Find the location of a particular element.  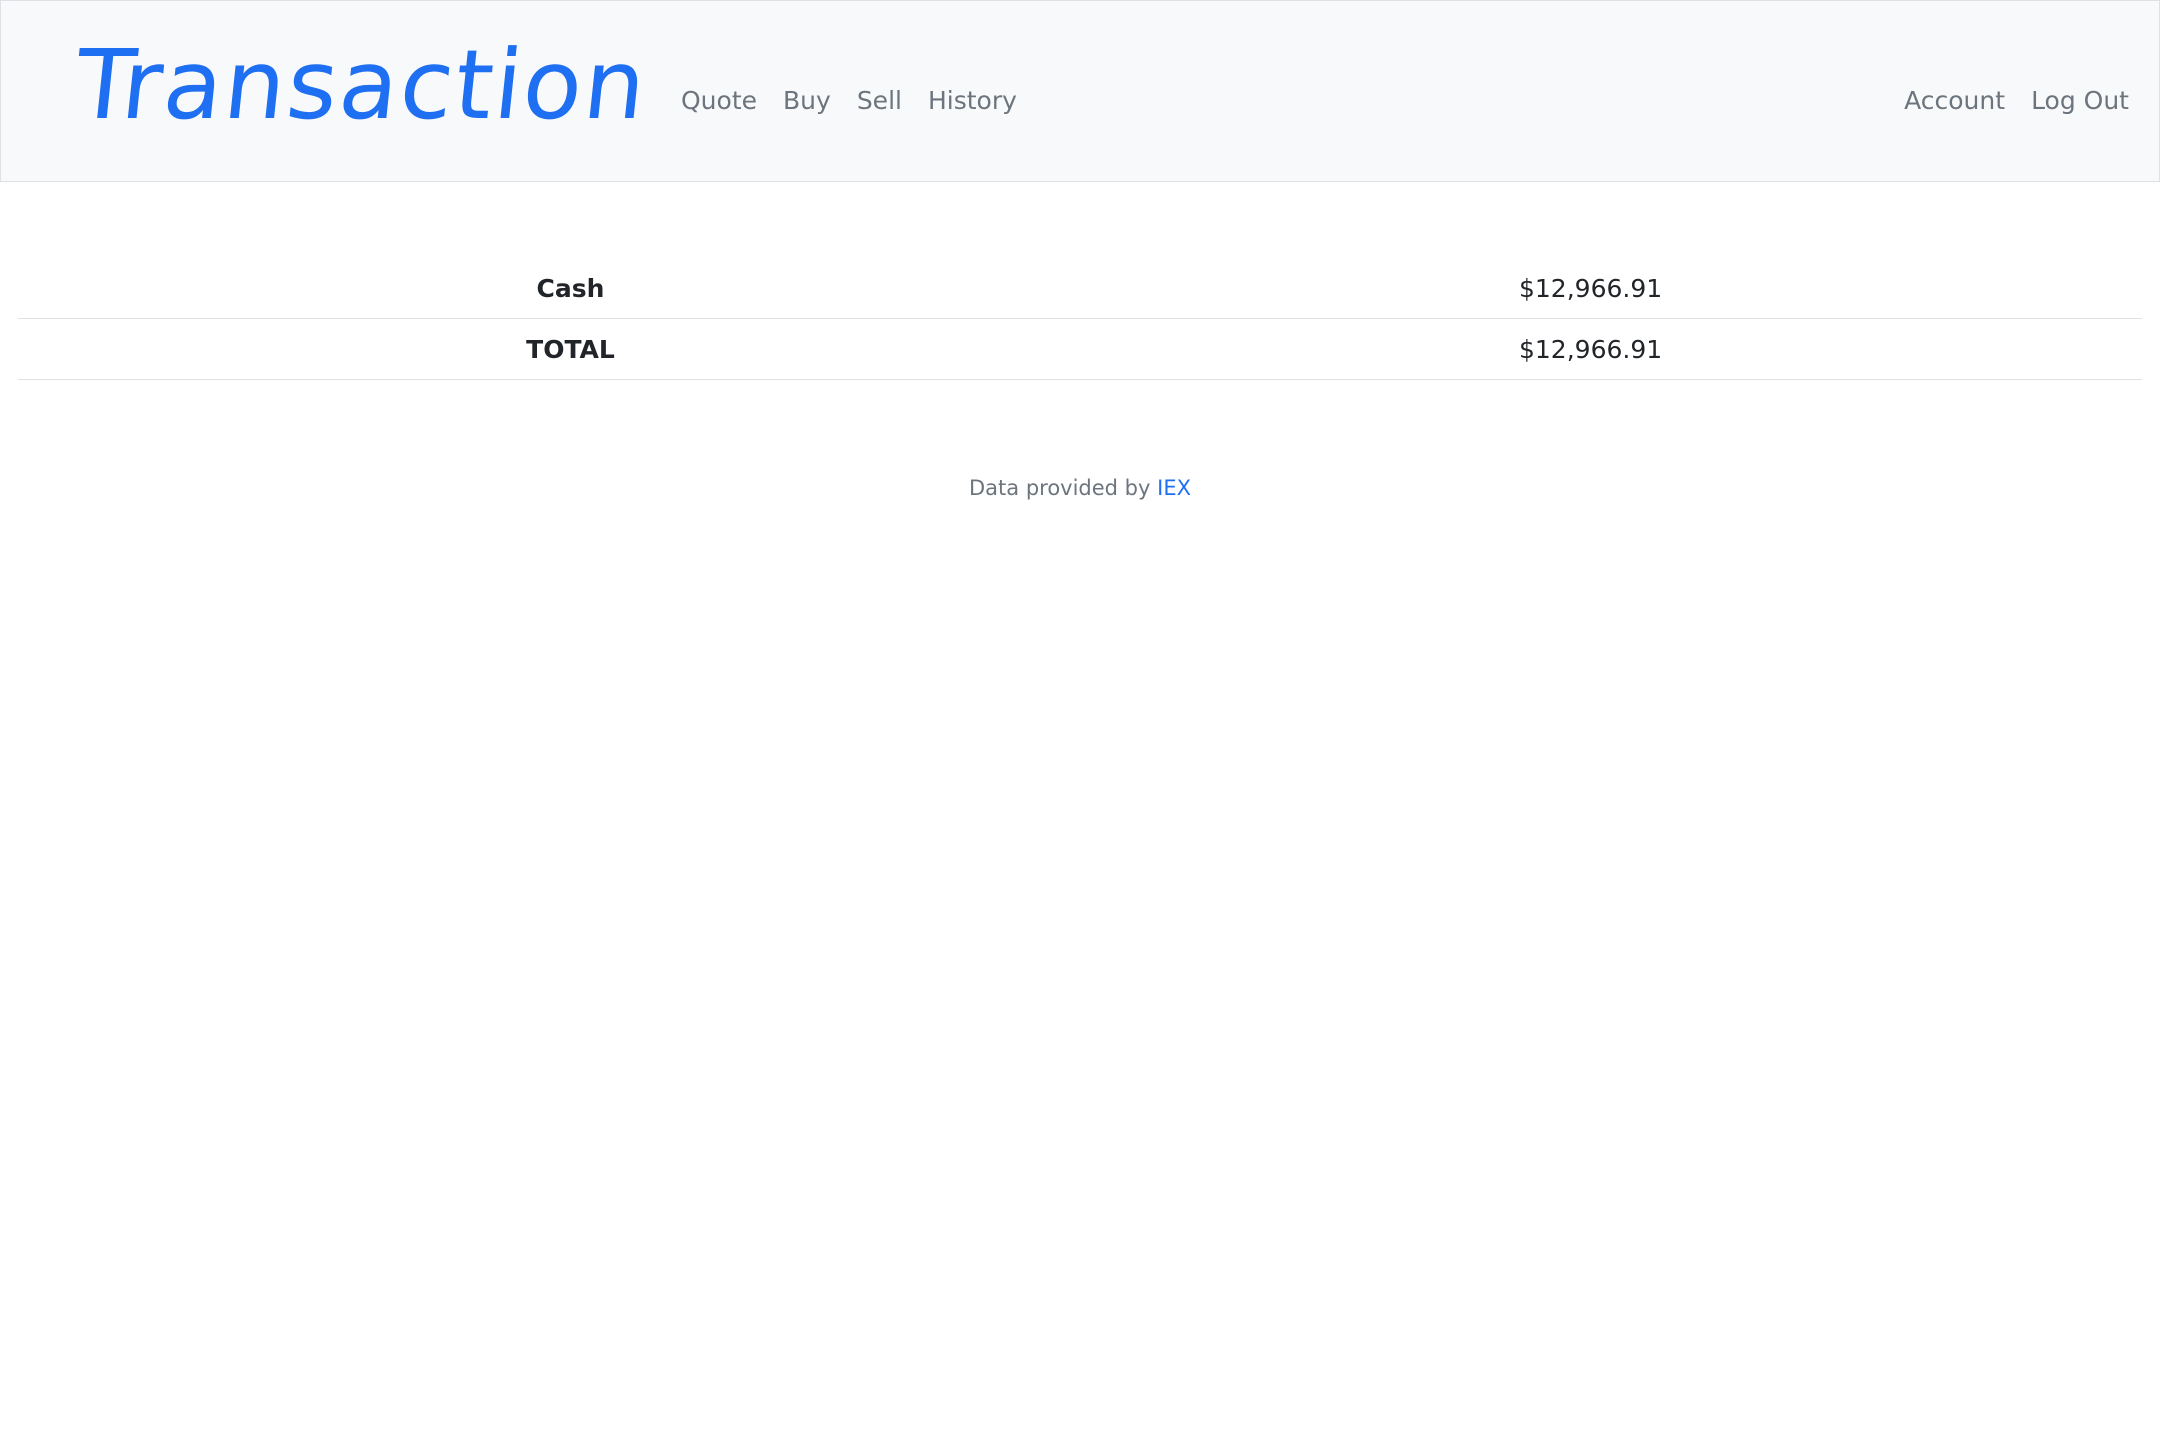

table-row: Cash $12,966.91 is located at coordinates (1080, 288).